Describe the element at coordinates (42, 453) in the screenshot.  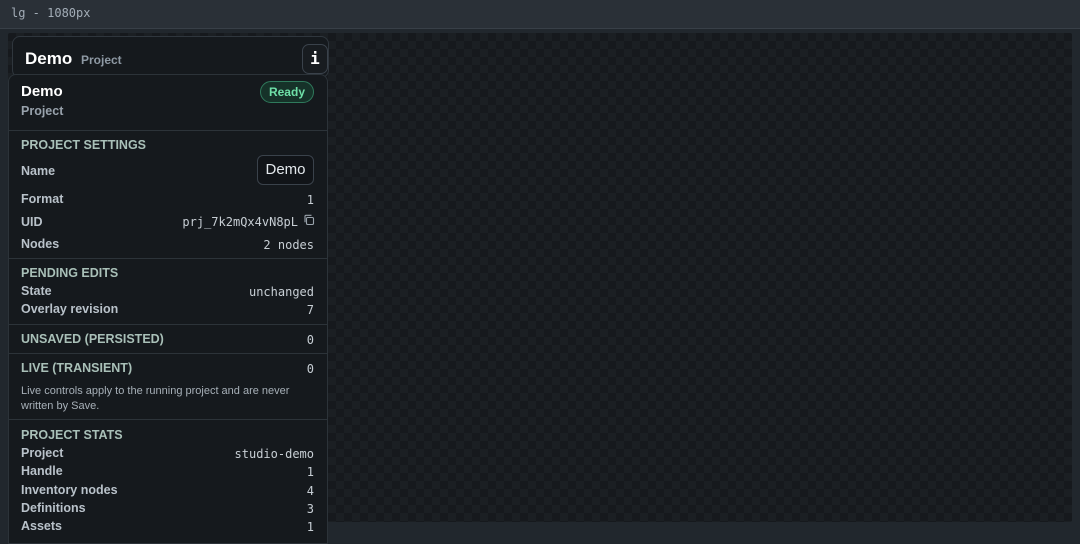
I see `stats-project-label: Project` at that location.